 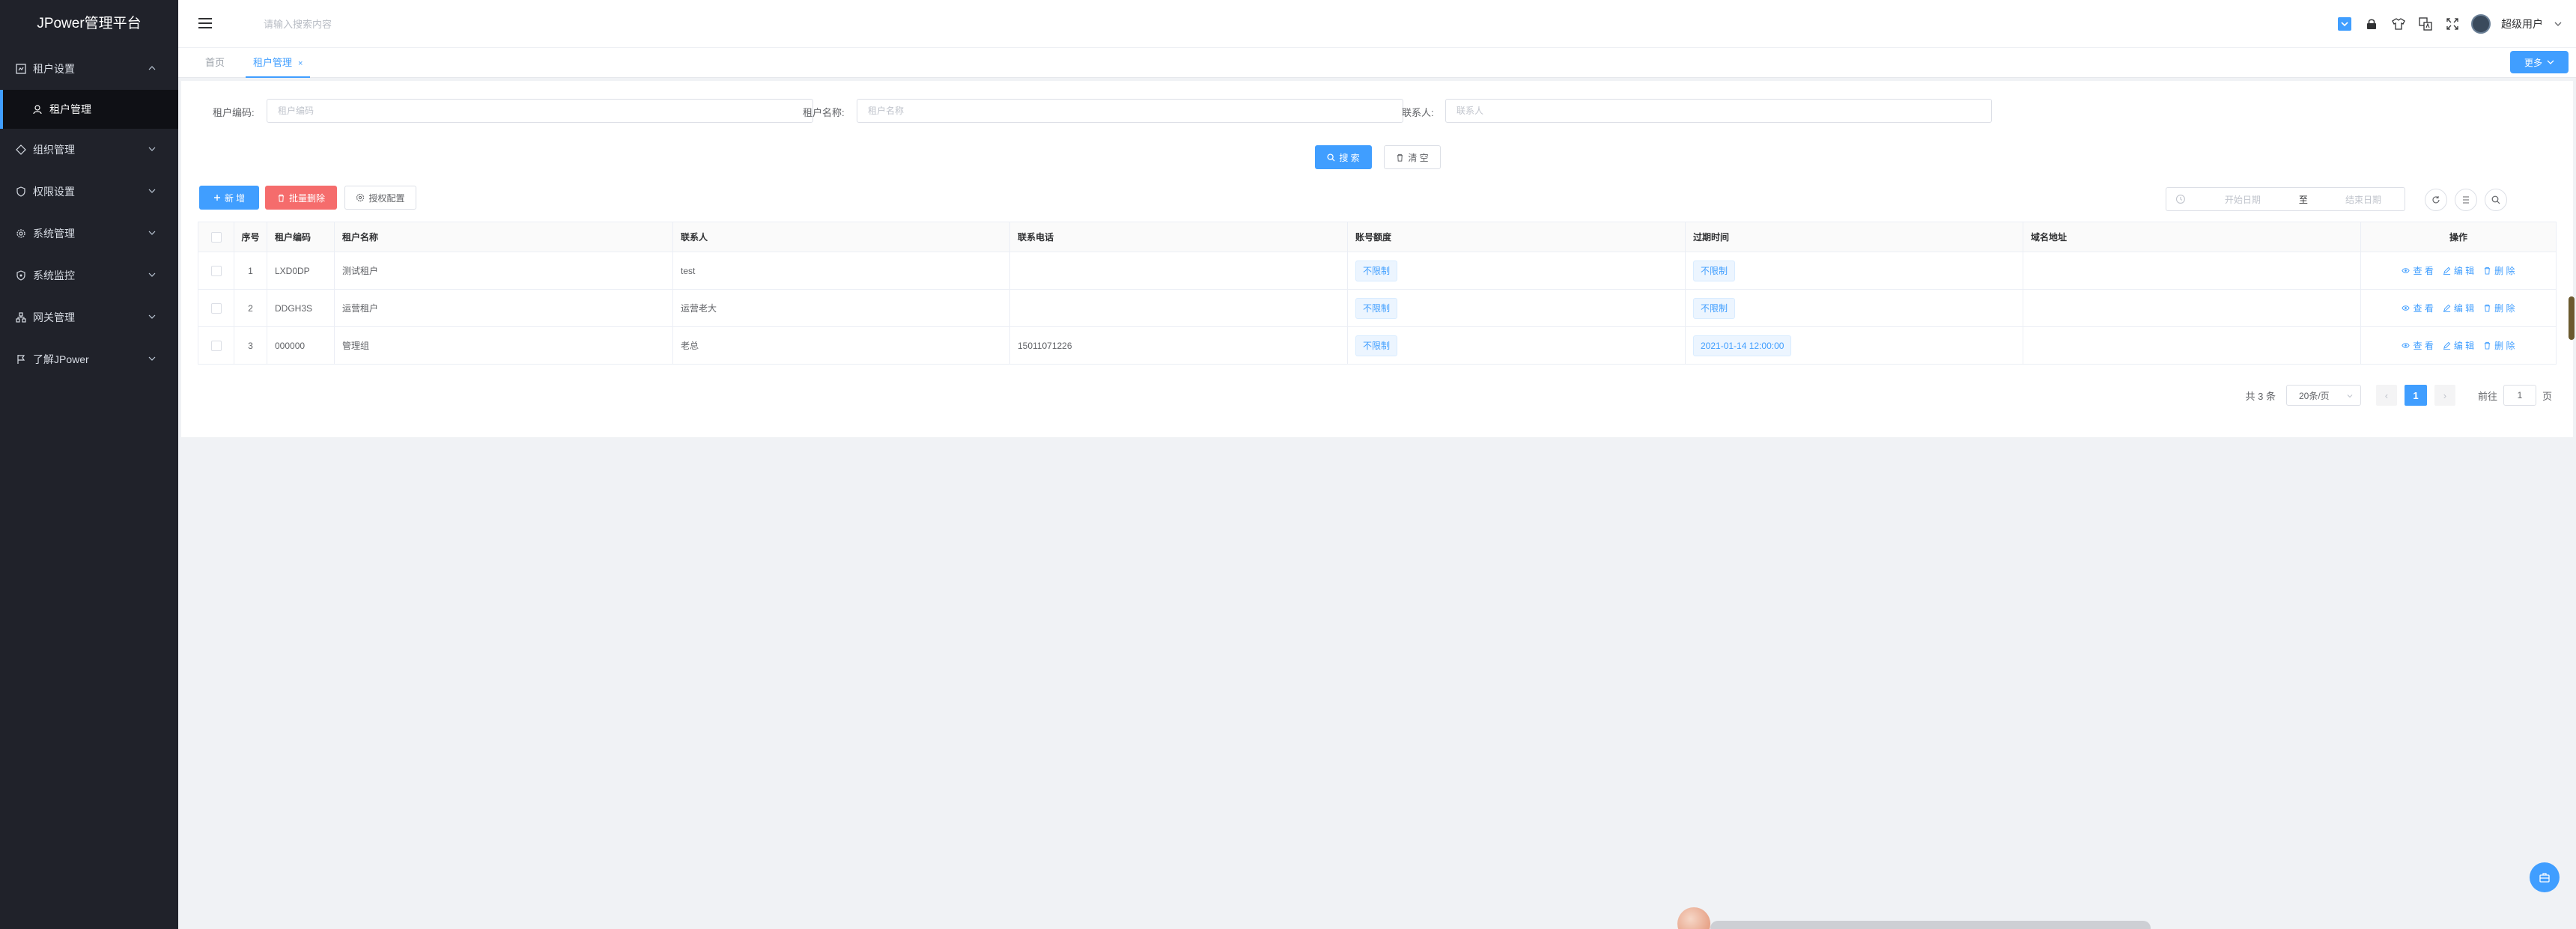 I want to click on goto-page-input, so click(x=2519, y=396).